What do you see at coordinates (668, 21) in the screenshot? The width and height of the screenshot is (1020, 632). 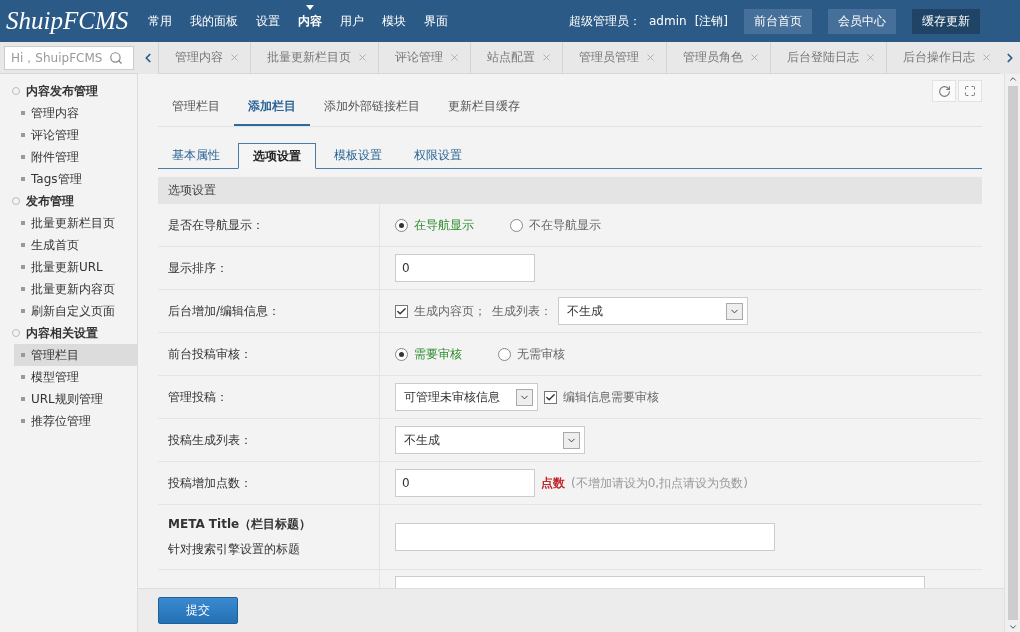 I see `username: admin` at bounding box center [668, 21].